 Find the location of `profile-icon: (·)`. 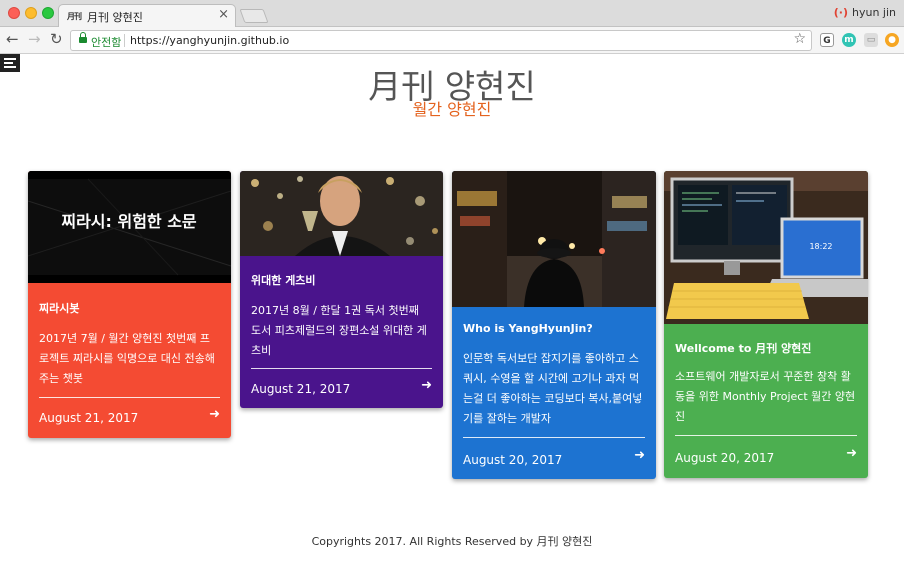

profile-icon: (·) is located at coordinates (840, 12).